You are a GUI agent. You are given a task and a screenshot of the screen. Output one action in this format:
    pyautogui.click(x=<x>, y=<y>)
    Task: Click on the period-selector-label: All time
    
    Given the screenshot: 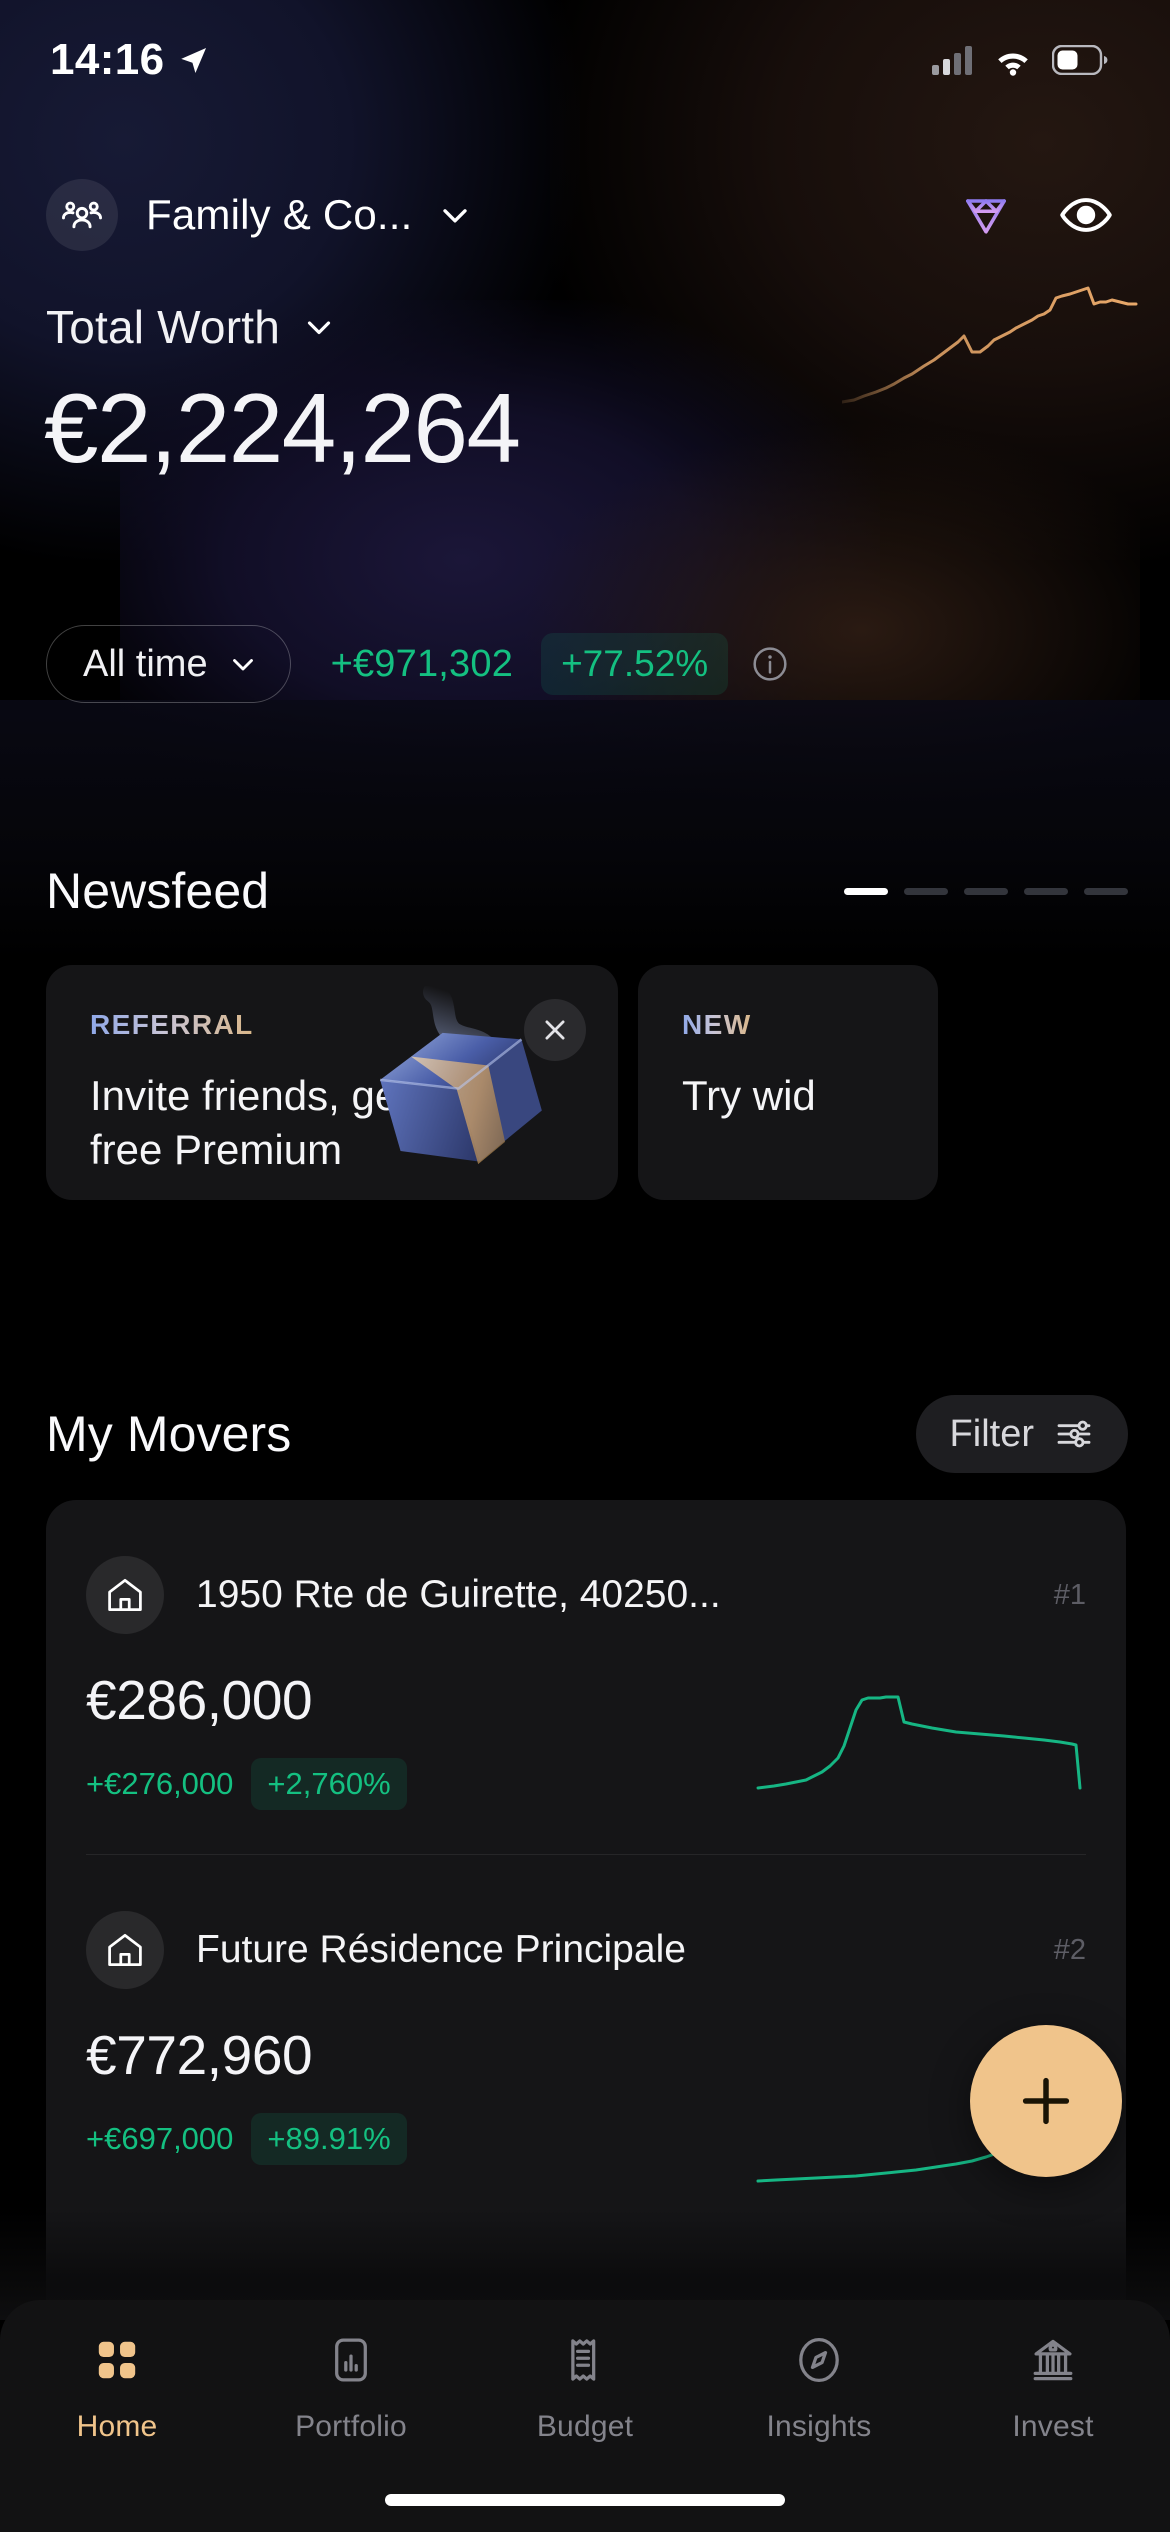 What is the action you would take?
    pyautogui.click(x=145, y=663)
    